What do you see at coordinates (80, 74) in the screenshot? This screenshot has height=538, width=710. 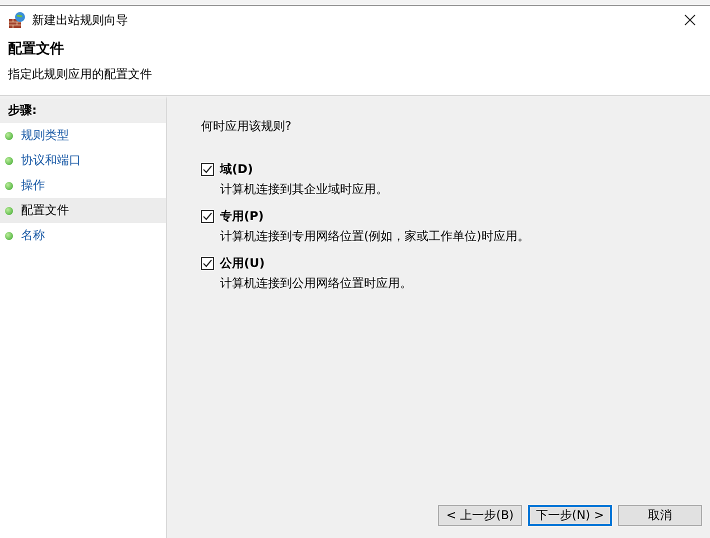 I see `page-subtitle: 指定此规则应用的配置文件` at bounding box center [80, 74].